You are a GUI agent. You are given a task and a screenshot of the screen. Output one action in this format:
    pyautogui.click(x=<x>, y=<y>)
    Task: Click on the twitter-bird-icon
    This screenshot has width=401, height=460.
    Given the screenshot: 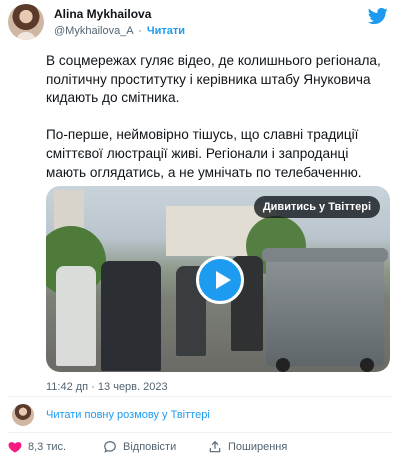 What is the action you would take?
    pyautogui.click(x=378, y=16)
    